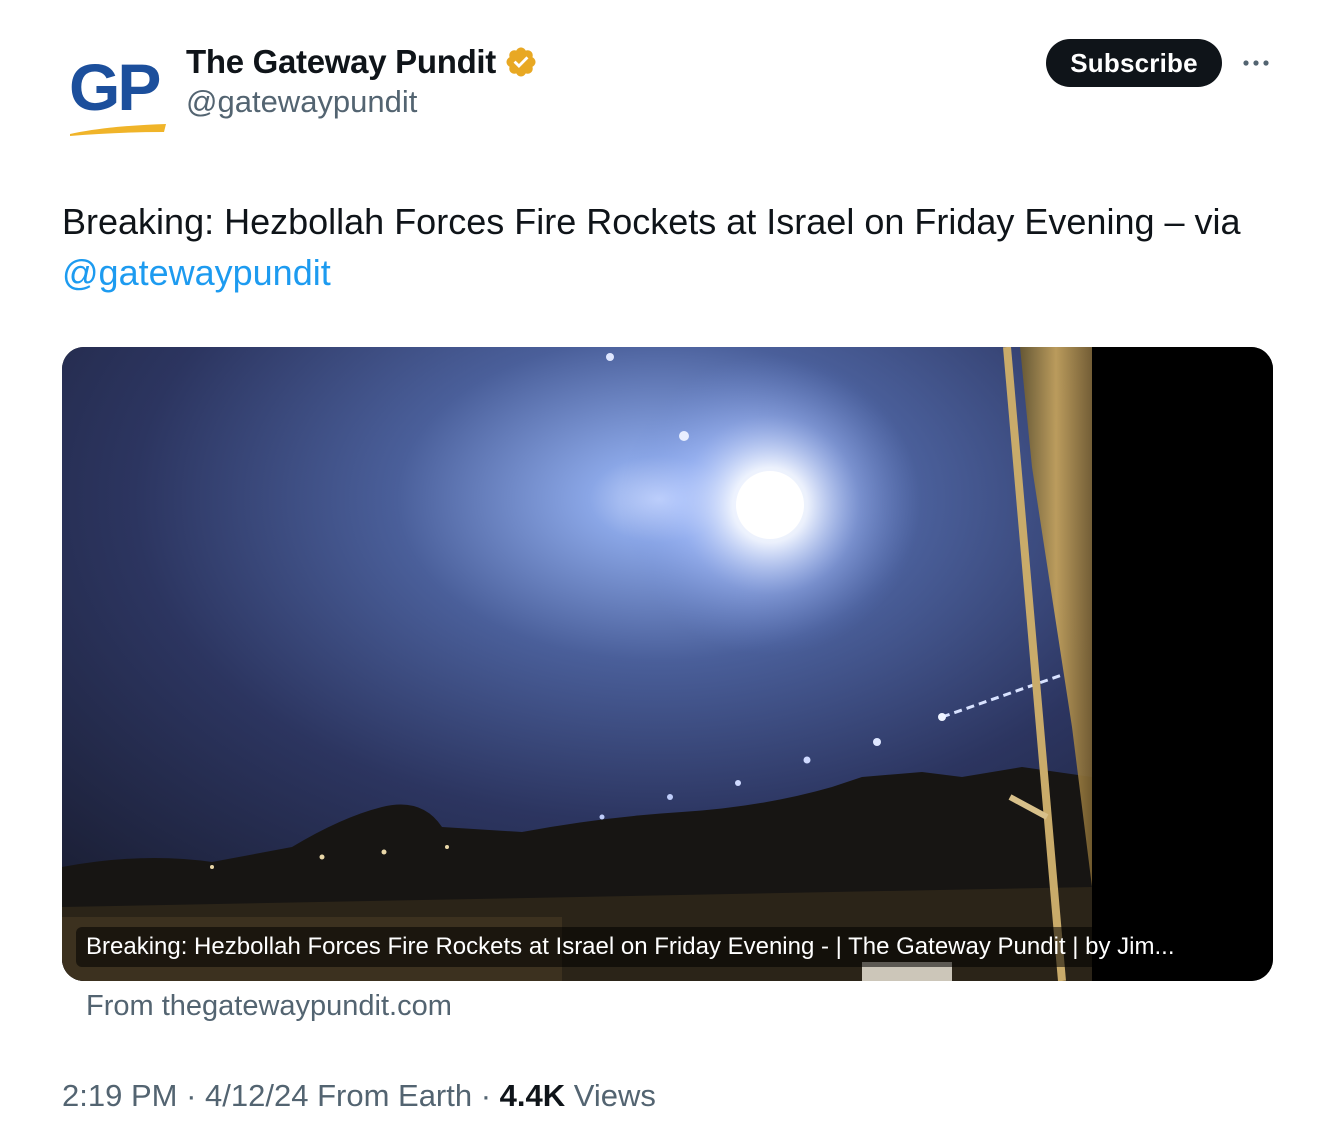 The width and height of the screenshot is (1329, 1148). I want to click on tweet-date: 4/12/24, so click(256, 1095).